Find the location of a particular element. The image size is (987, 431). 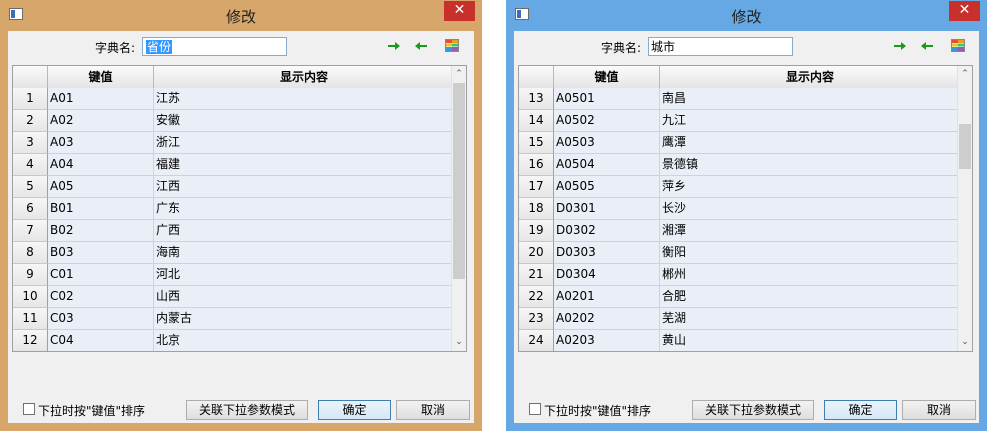

table-row: 16 A0504 景德镇 is located at coordinates (739, 165).